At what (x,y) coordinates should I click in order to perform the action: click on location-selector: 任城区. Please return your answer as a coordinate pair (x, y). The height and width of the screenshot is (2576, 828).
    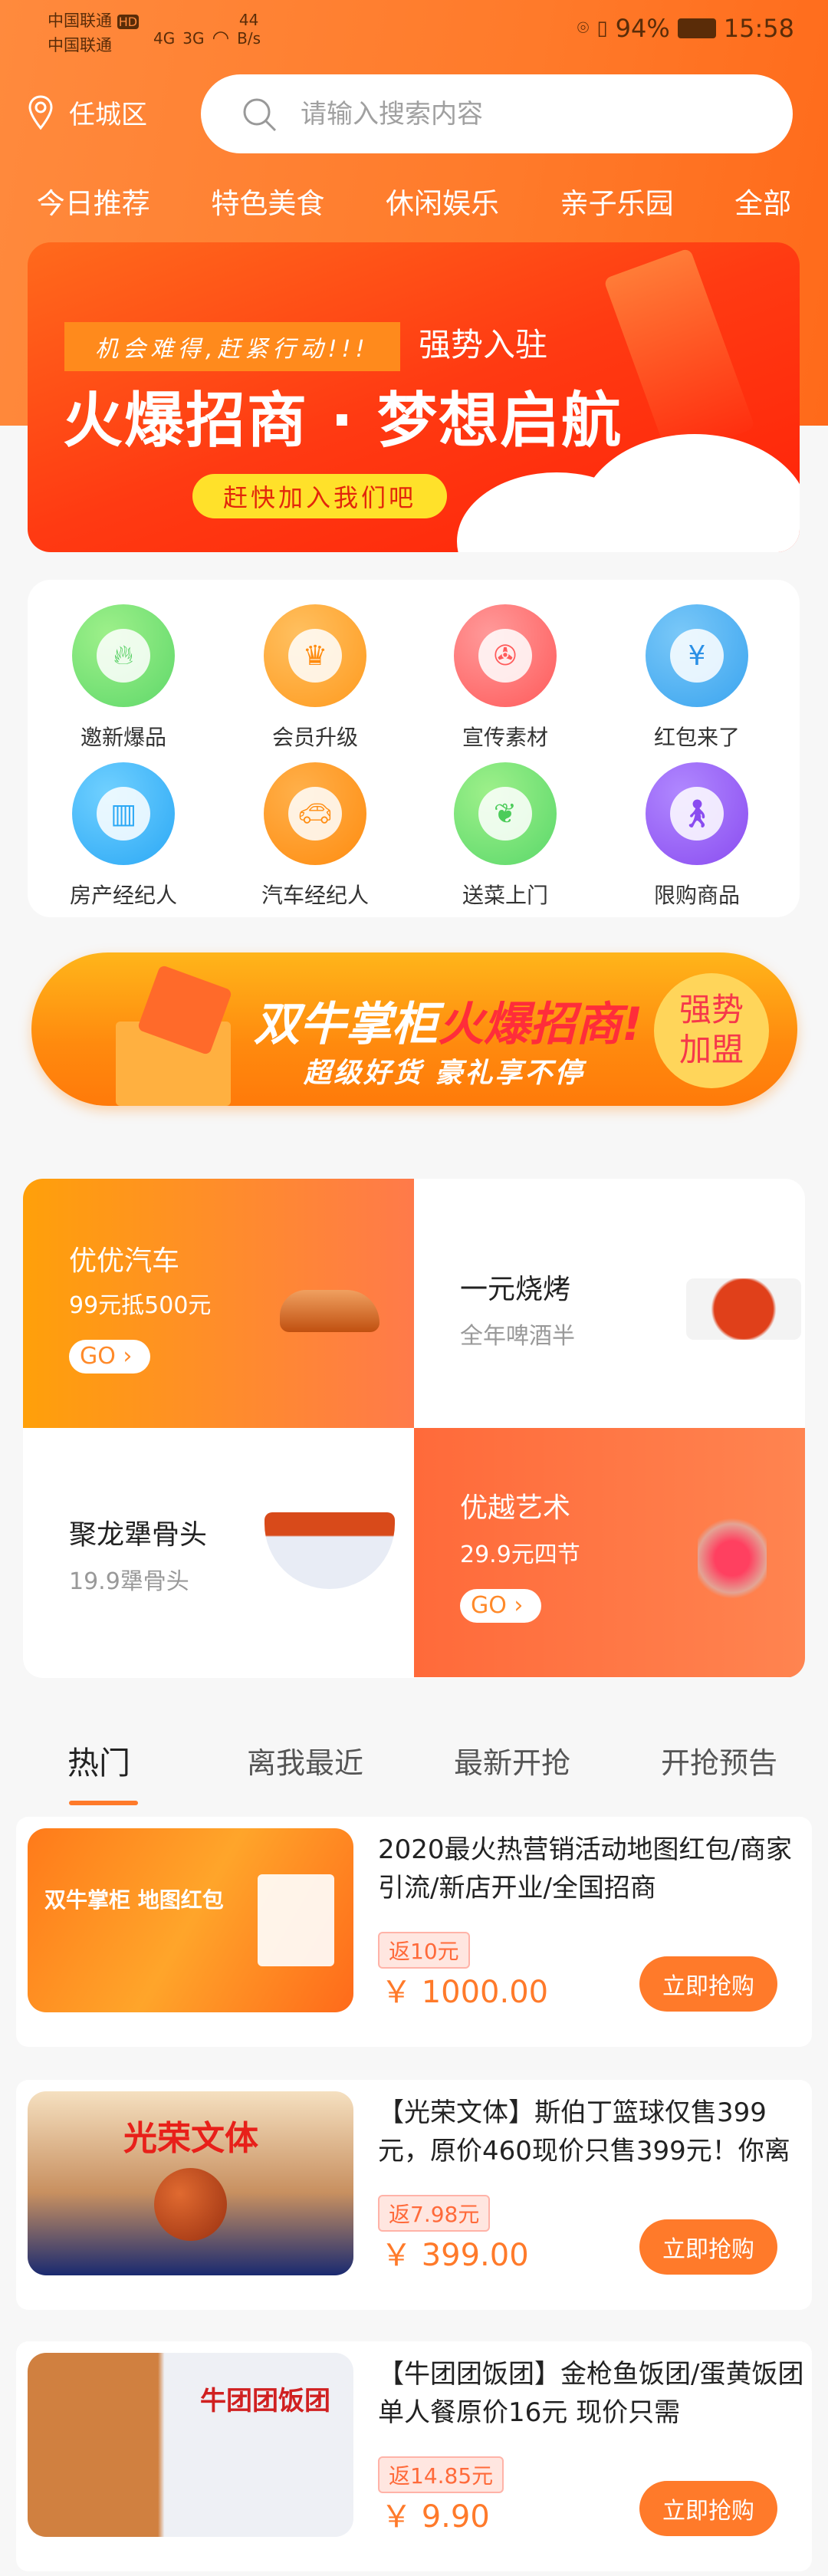
    Looking at the image, I should click on (88, 112).